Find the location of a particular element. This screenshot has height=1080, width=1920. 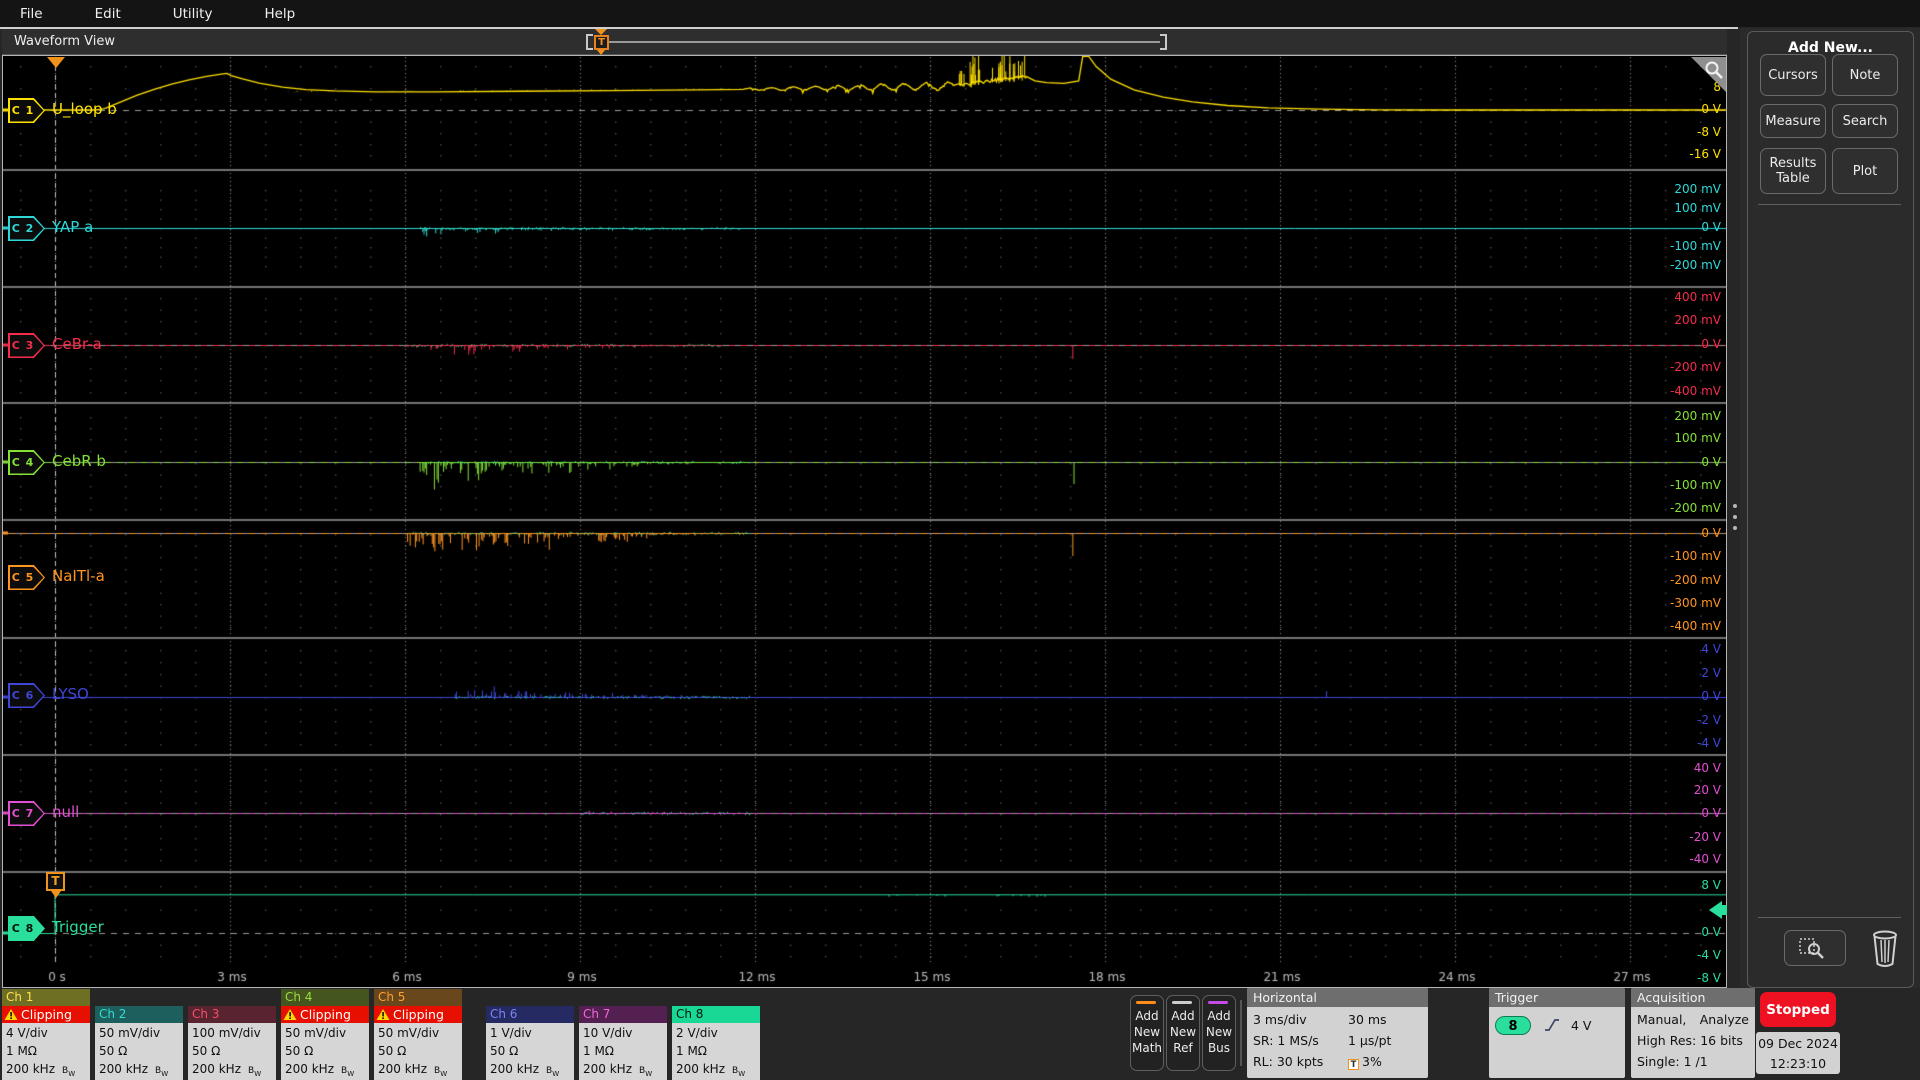

ch-badge-header: Ch 2 is located at coordinates (139, 1014).